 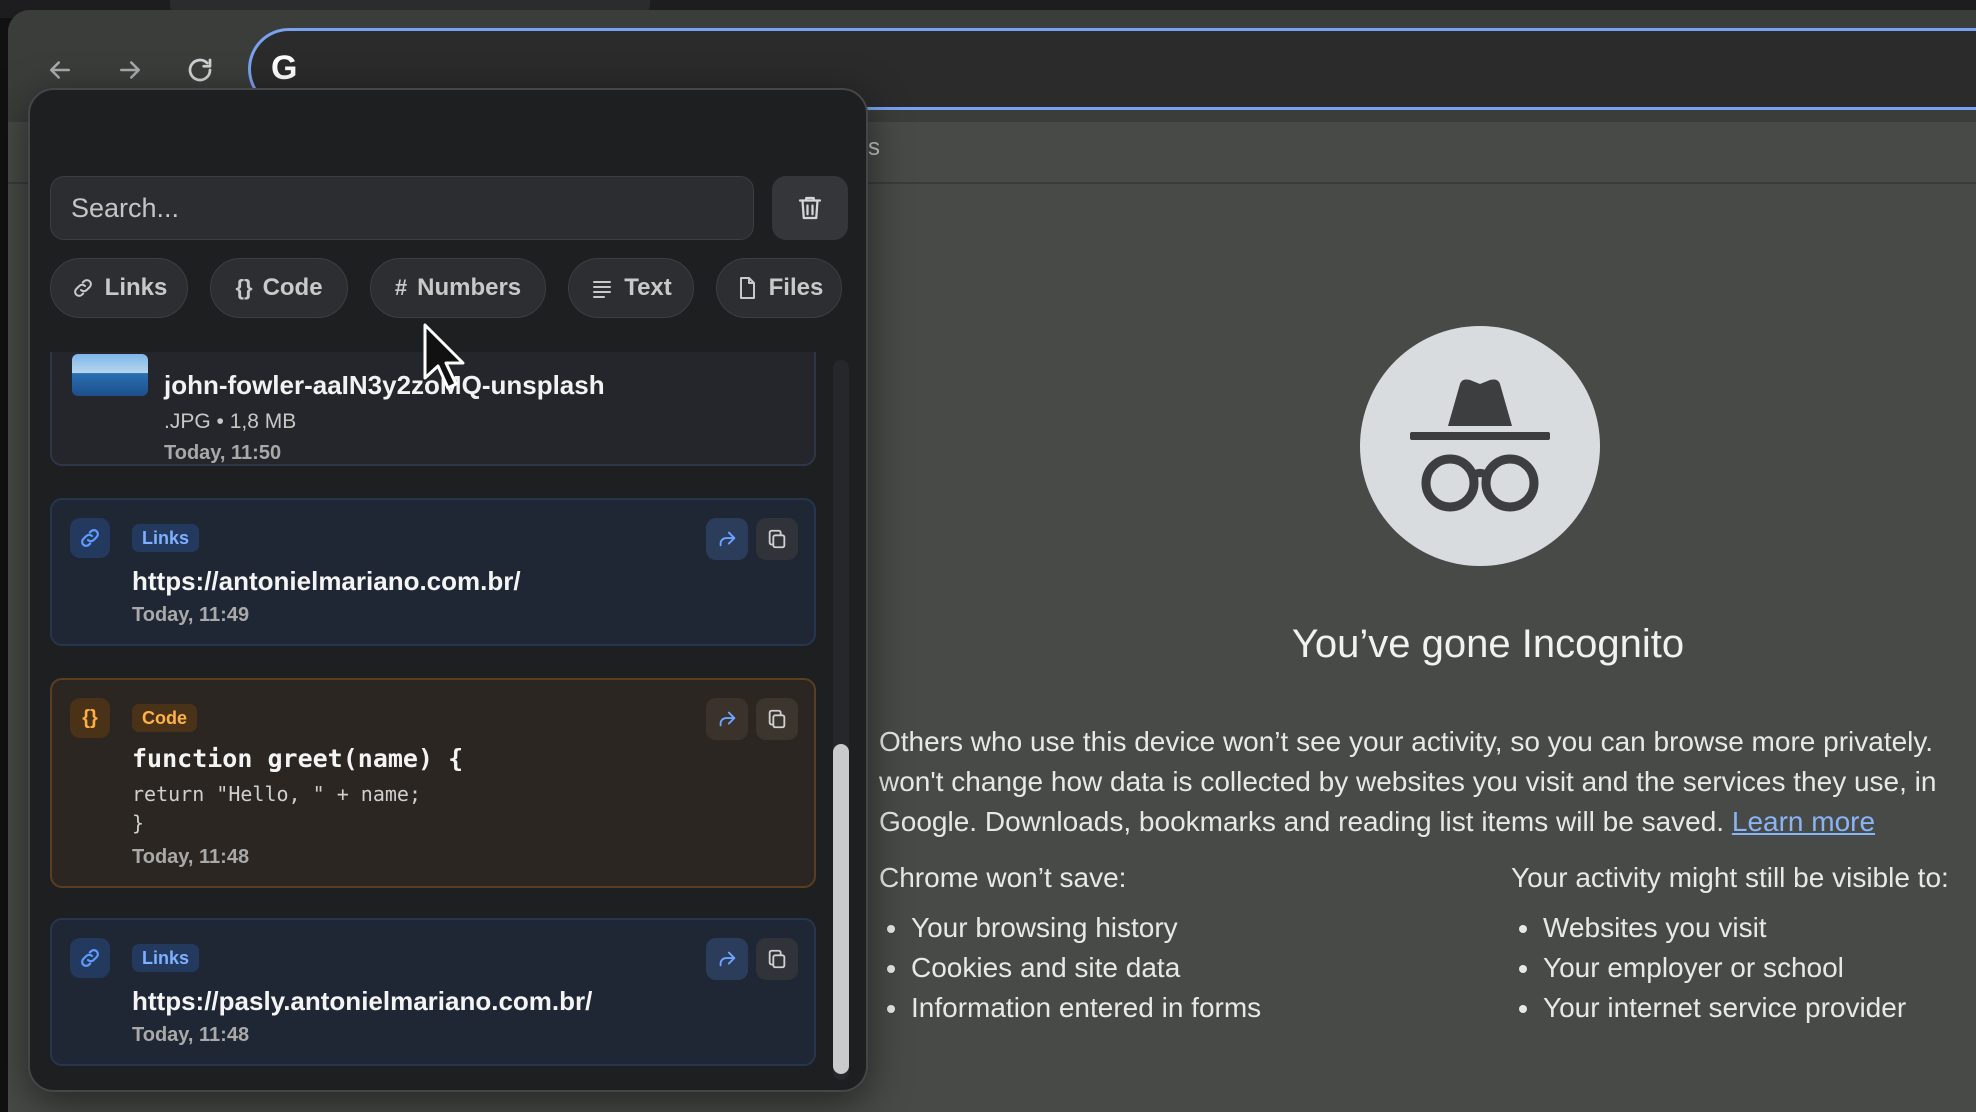 I want to click on file-name: john-fowler-aaIN3y2zoMQ-unsplash, so click(x=384, y=385).